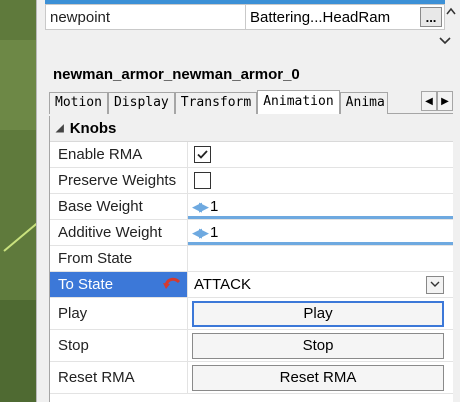 The height and width of the screenshot is (402, 460). Describe the element at coordinates (251, 155) in the screenshot. I see `row-enable-rma: Enable RMA` at that location.